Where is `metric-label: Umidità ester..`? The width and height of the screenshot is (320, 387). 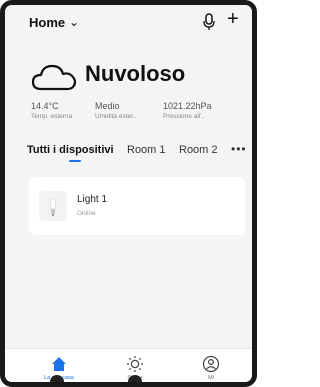
metric-label: Umidità ester.. is located at coordinates (116, 116).